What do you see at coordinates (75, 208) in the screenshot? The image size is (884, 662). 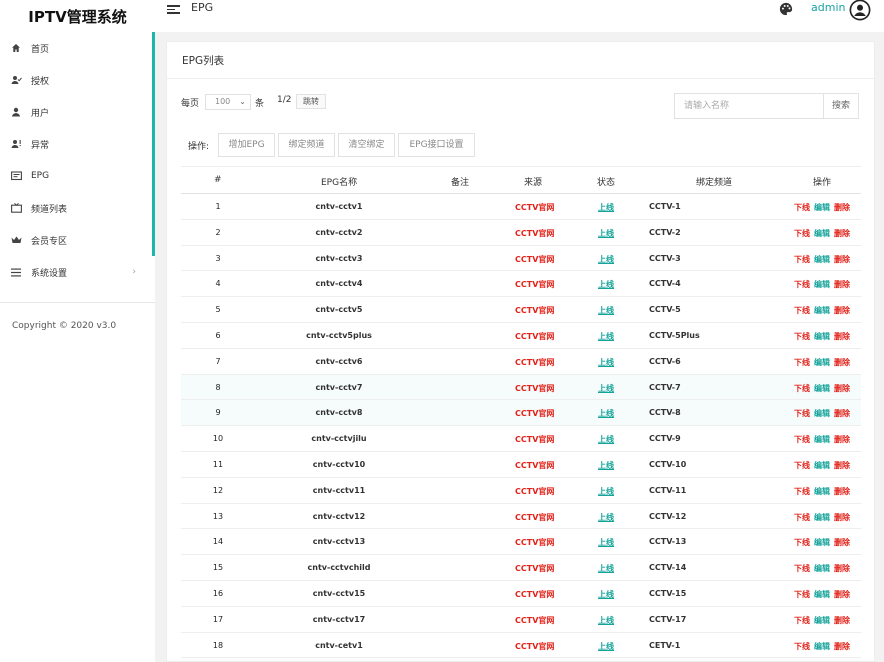 I see `sidebar-item-channels: 频道列表` at bounding box center [75, 208].